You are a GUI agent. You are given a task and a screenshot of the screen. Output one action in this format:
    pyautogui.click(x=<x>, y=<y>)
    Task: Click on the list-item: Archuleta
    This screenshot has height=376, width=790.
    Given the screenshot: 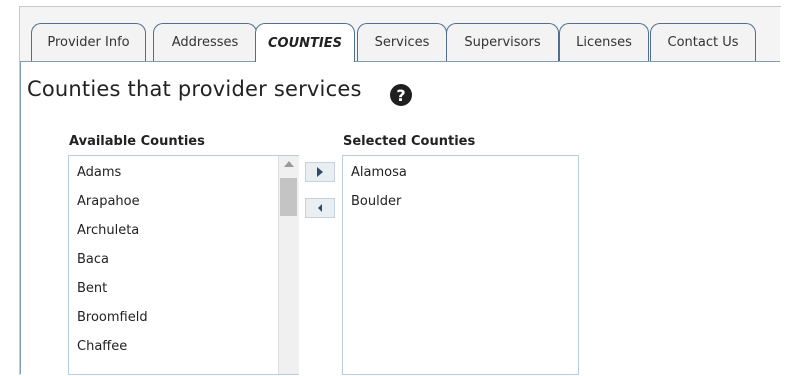 What is the action you would take?
    pyautogui.click(x=108, y=230)
    